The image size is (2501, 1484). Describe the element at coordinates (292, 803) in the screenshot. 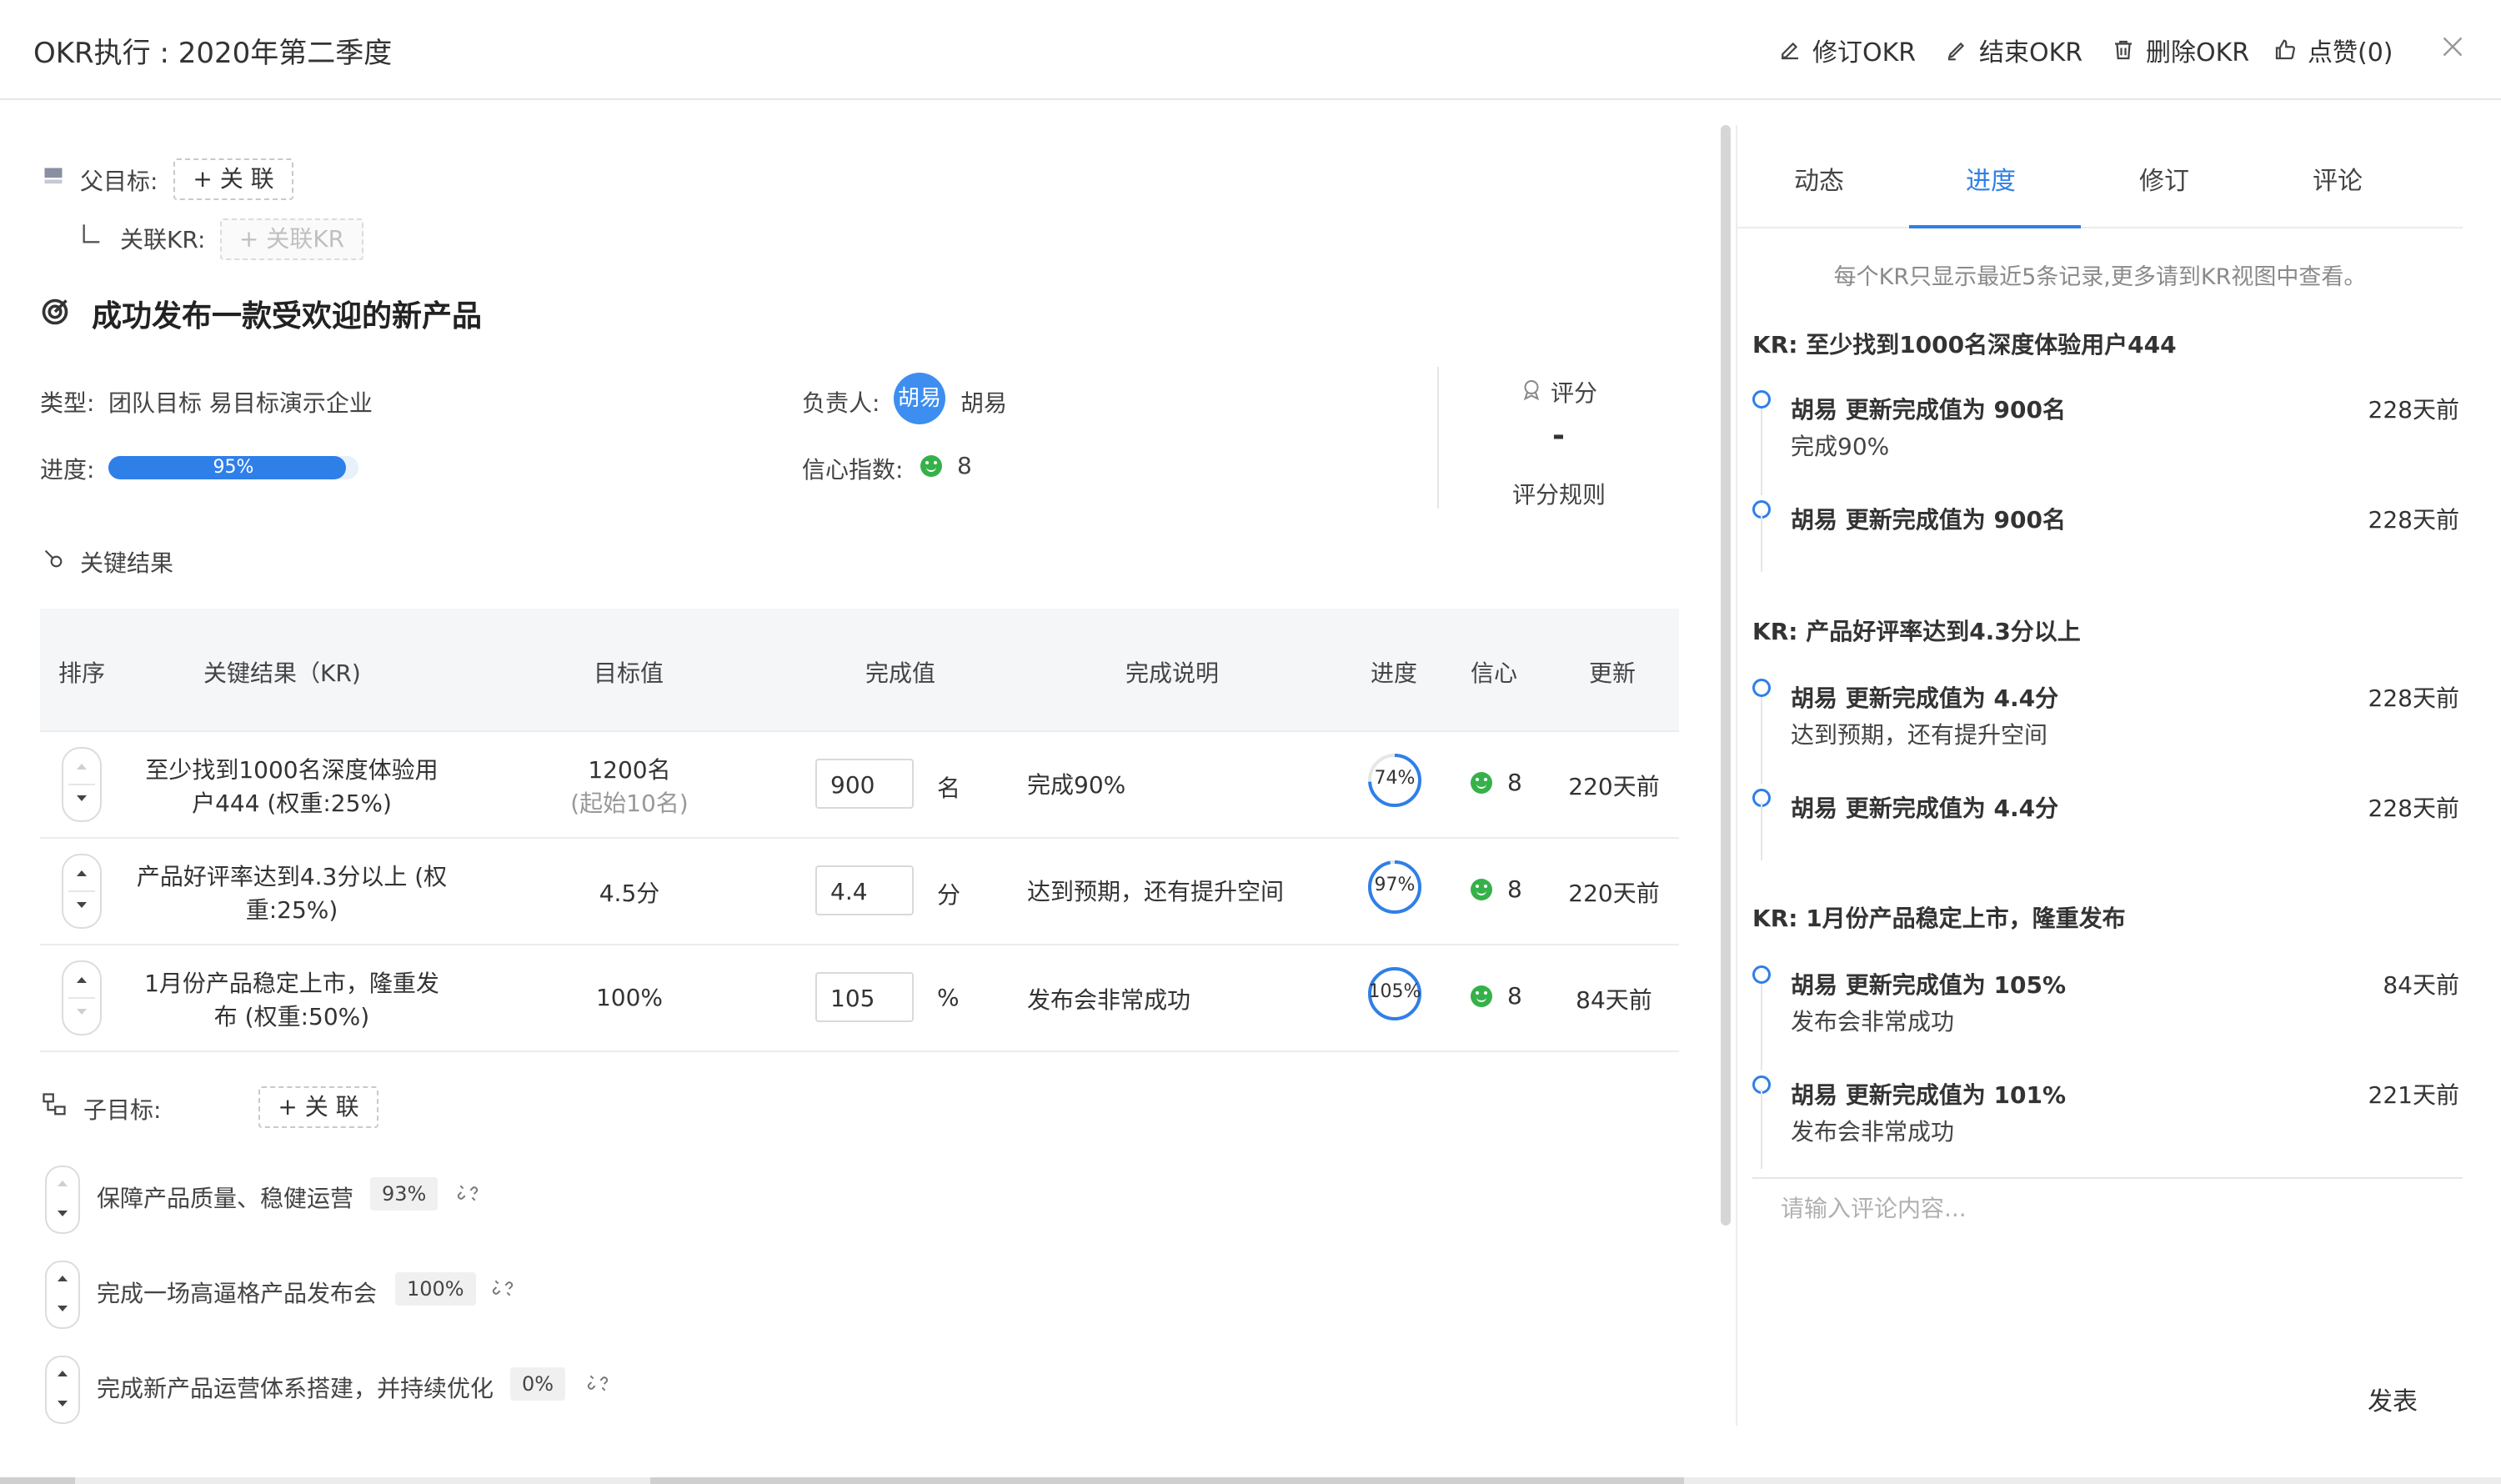

I see `kr-name-line2: 户444 (权重:25%)` at that location.